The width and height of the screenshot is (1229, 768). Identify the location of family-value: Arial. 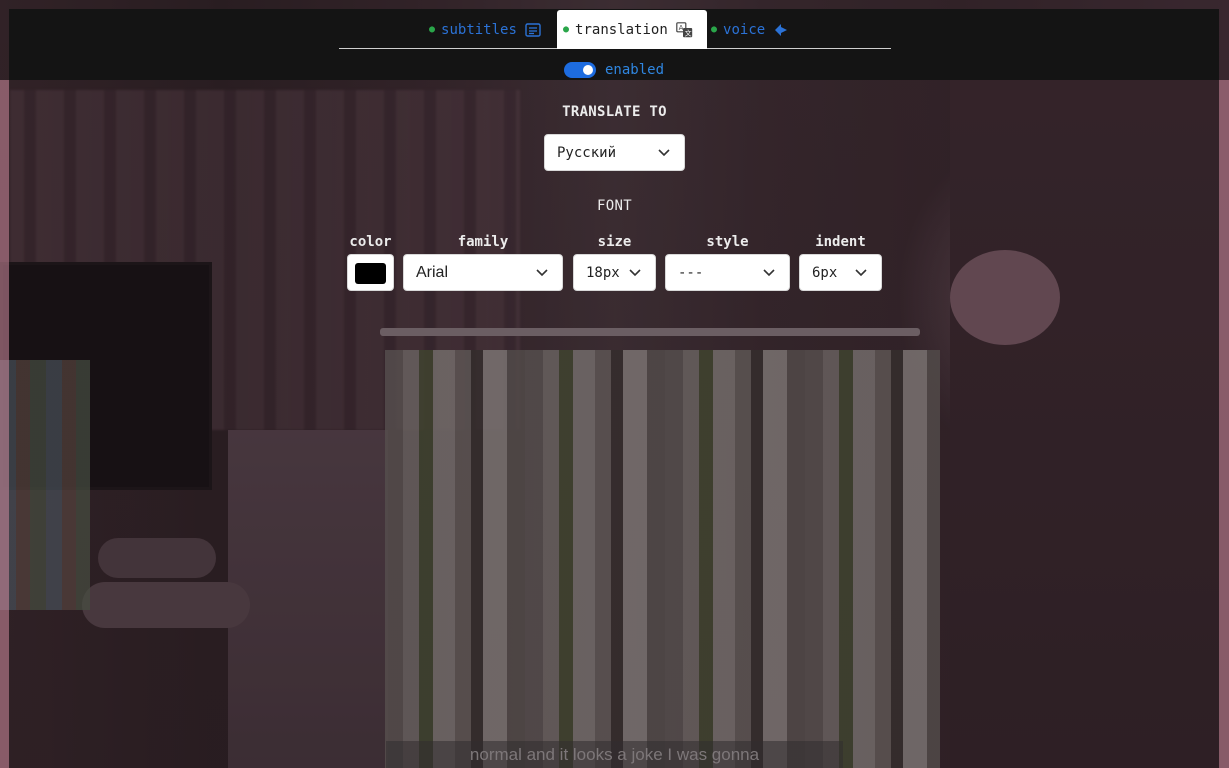
(432, 272).